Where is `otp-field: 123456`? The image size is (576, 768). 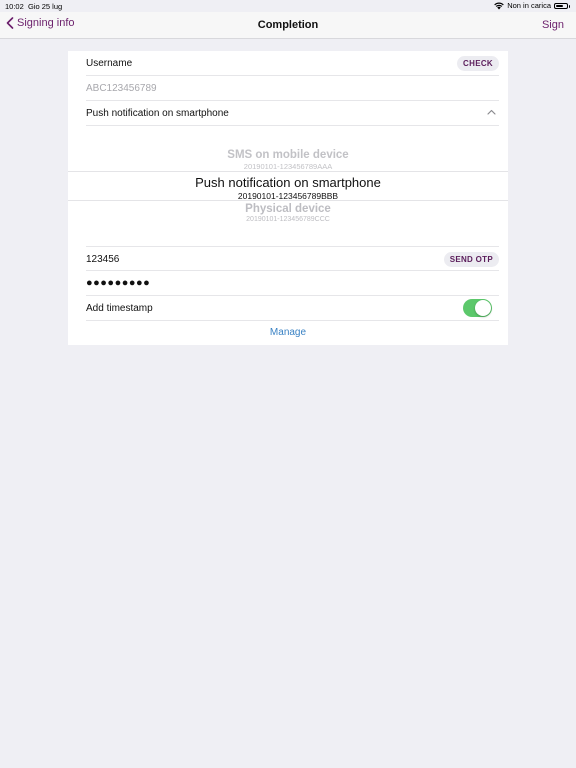 otp-field: 123456 is located at coordinates (102, 259).